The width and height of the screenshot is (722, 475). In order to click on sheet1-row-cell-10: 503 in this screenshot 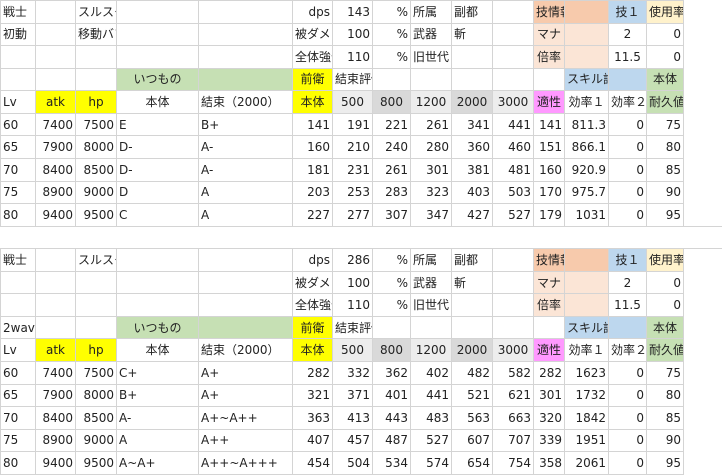, I will do `click(513, 192)`.